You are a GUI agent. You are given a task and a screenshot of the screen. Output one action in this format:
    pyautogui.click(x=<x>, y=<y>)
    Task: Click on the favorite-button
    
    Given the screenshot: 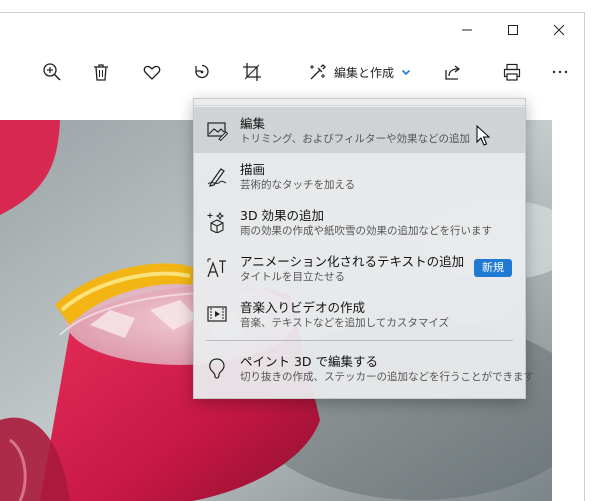 What is the action you would take?
    pyautogui.click(x=152, y=72)
    